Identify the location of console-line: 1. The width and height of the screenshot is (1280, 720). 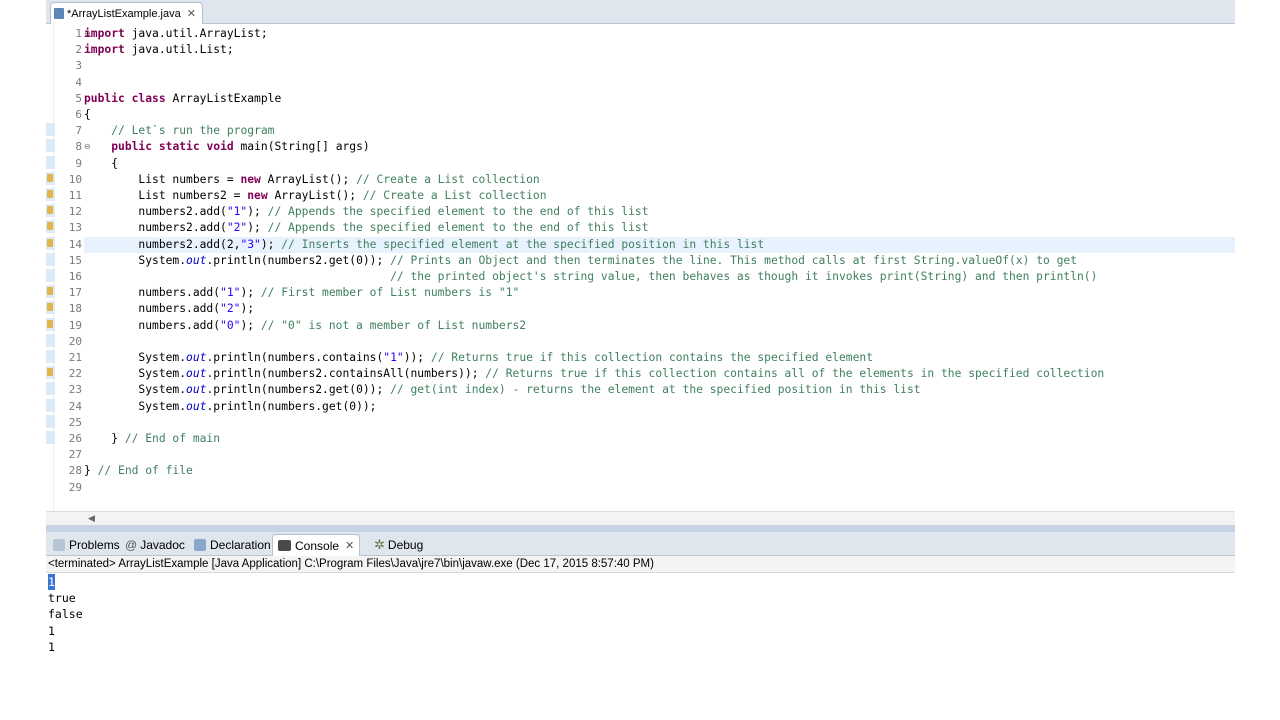
(51, 582).